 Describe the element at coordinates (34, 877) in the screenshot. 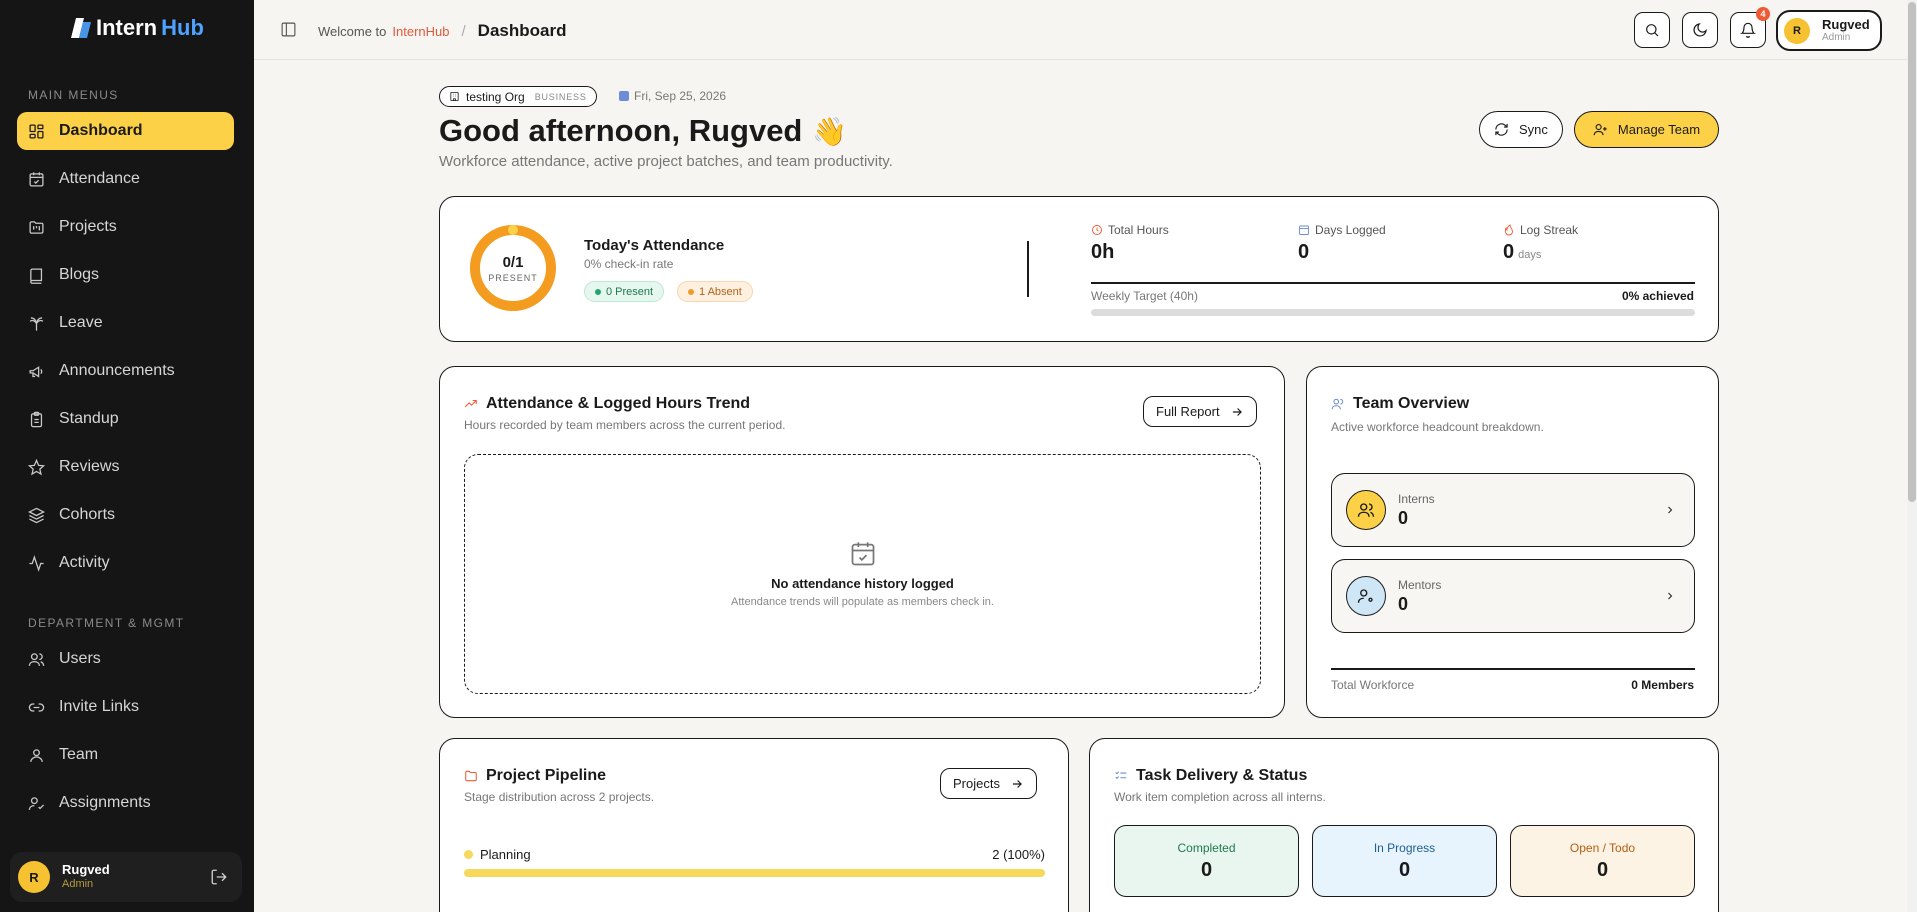

I see `avatar: R` at that location.